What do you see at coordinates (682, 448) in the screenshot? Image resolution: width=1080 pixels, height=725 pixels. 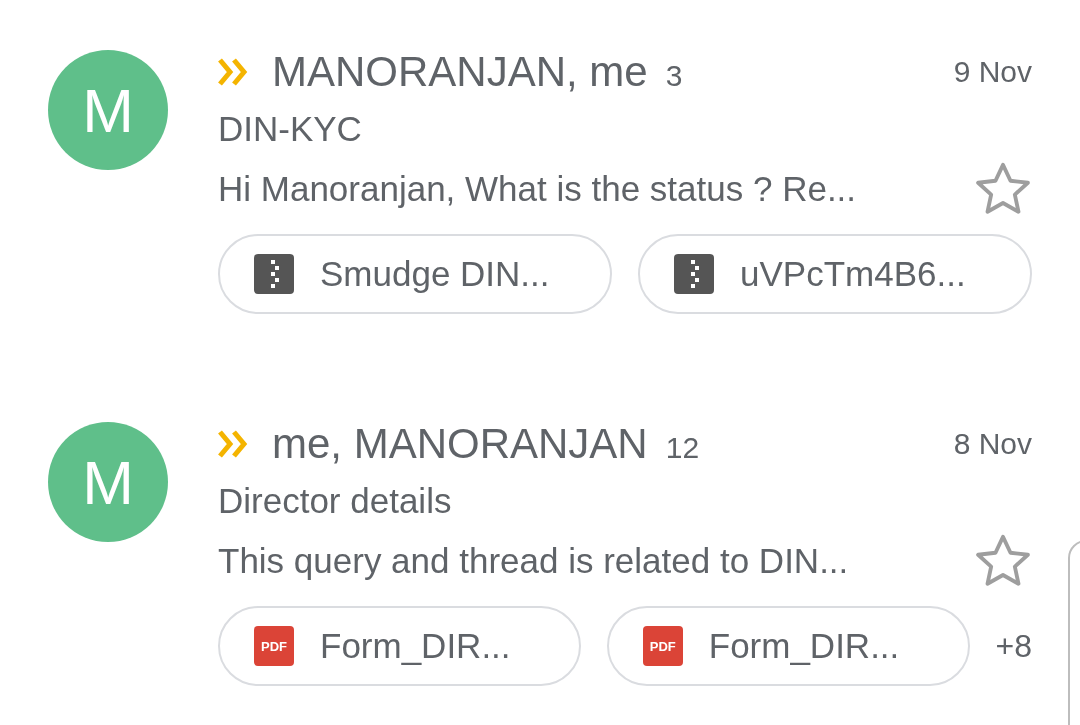 I see `message-count: 12` at bounding box center [682, 448].